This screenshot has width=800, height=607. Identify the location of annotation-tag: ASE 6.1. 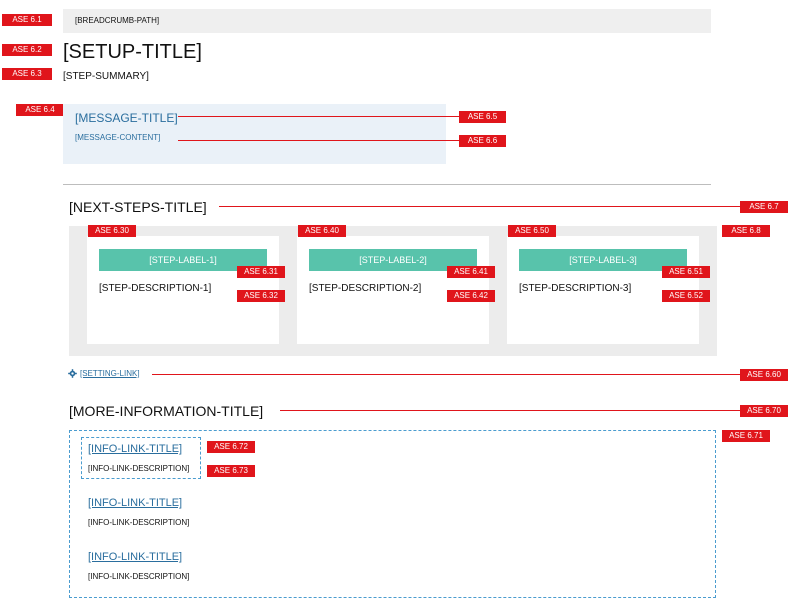
(27, 20).